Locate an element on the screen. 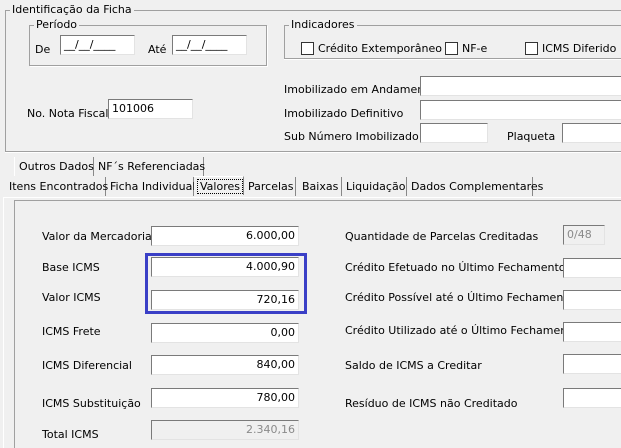 This screenshot has width=621, height=448. valor-input: 4.000,90 is located at coordinates (225, 267).